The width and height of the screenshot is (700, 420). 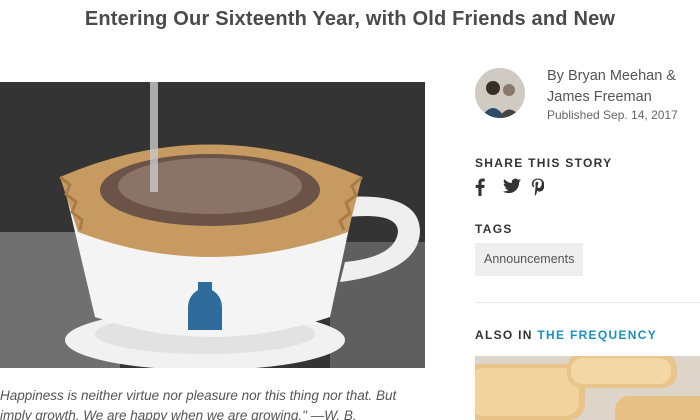 I want to click on tag-announcements: Announcements, so click(x=529, y=259).